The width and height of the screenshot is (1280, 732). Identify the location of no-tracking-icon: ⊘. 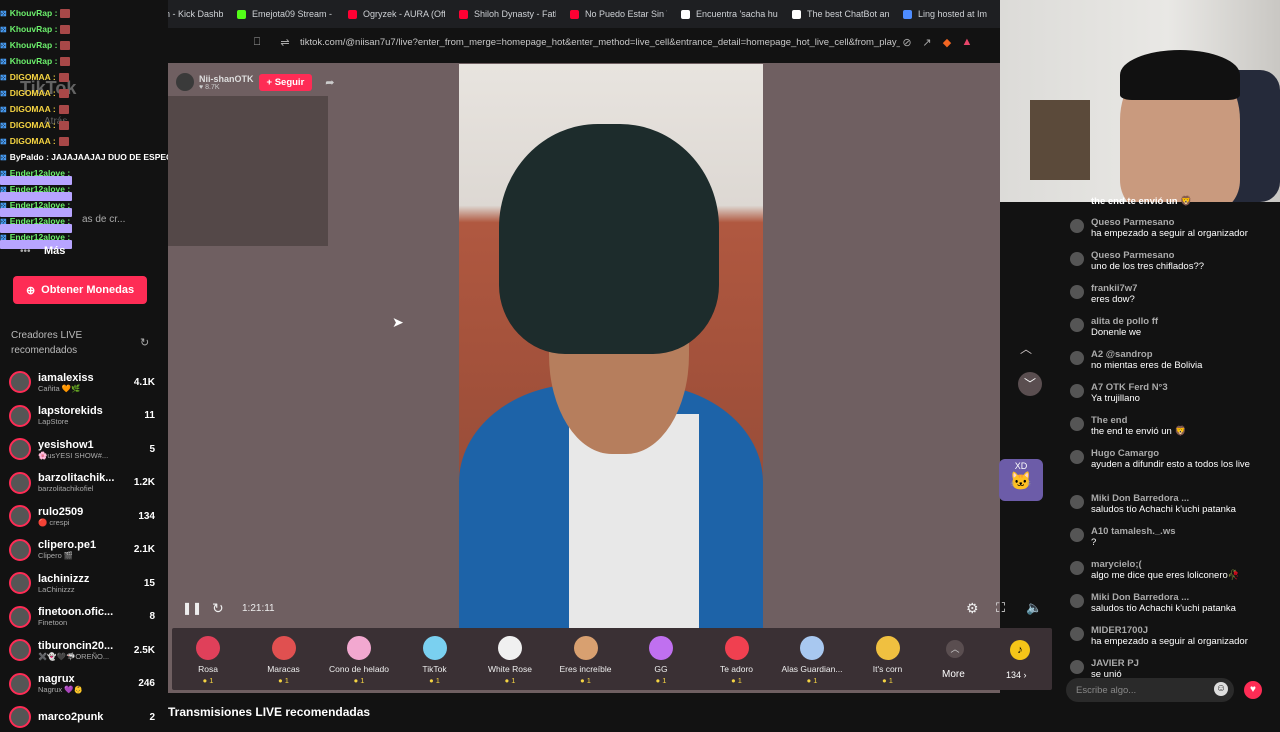
(907, 42).